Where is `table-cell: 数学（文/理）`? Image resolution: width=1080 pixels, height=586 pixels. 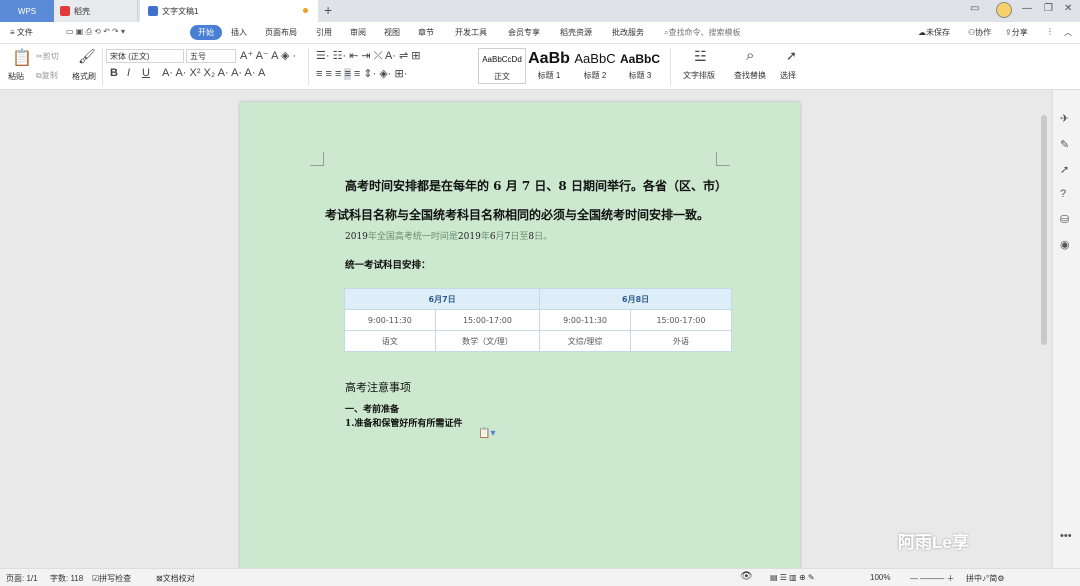 table-cell: 数学（文/理） is located at coordinates (487, 341).